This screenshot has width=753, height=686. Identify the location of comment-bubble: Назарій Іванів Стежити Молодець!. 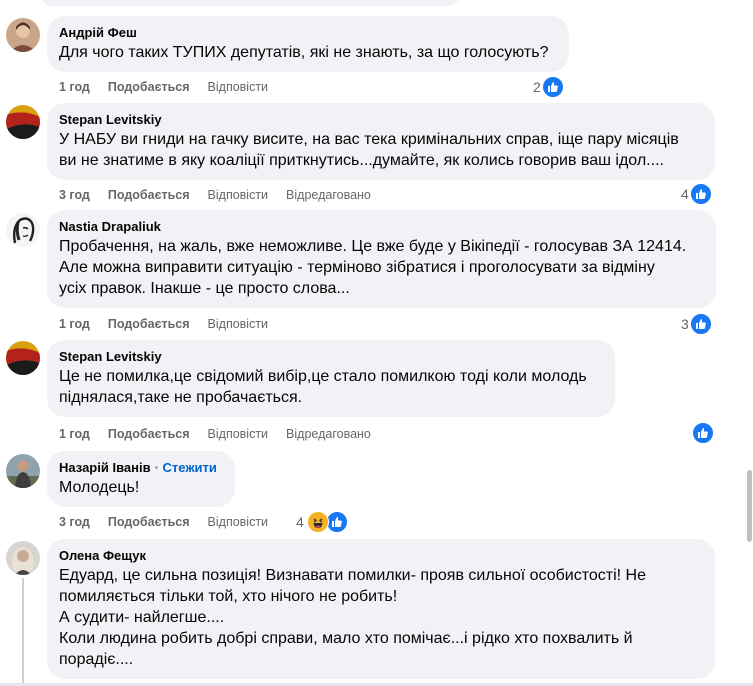
(141, 479).